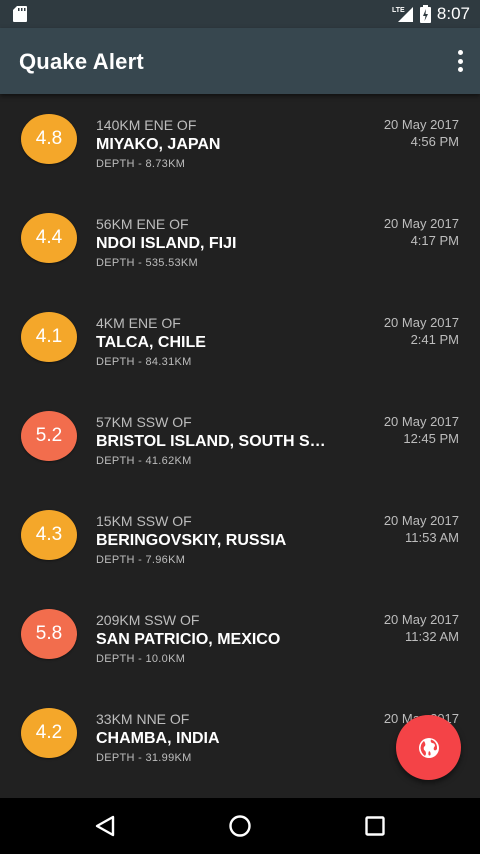 The height and width of the screenshot is (854, 480). I want to click on back-button, so click(105, 826).